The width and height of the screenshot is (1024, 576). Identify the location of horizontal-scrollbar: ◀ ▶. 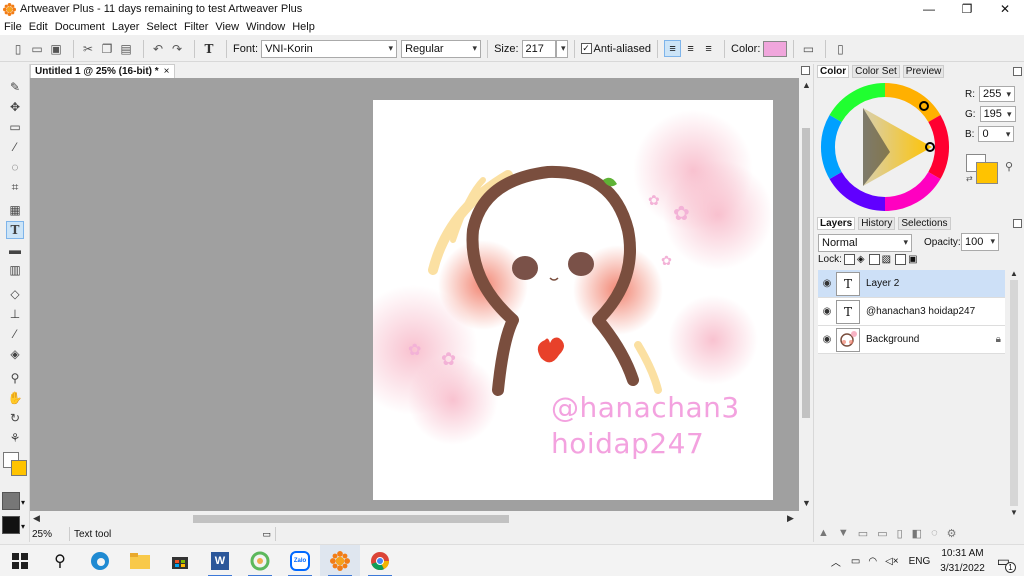
(414, 518).